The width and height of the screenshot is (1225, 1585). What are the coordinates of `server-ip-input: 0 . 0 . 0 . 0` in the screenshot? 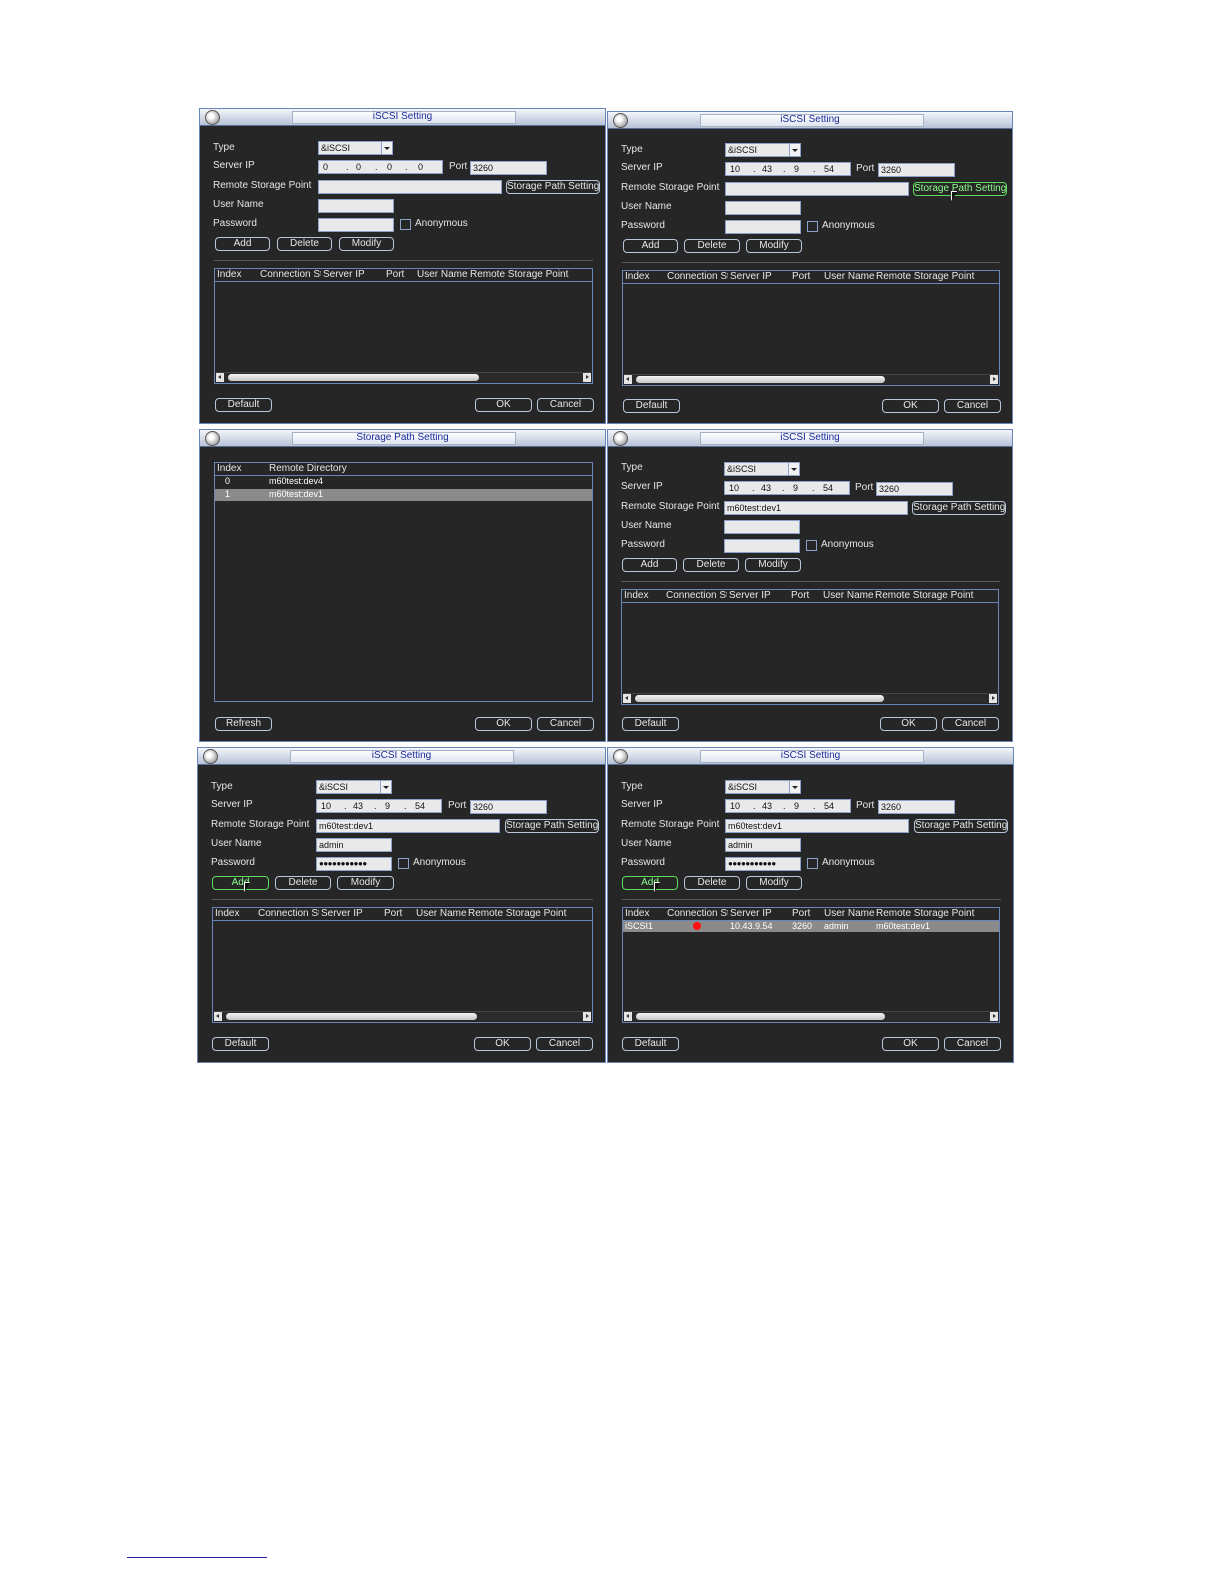 It's located at (380, 167).